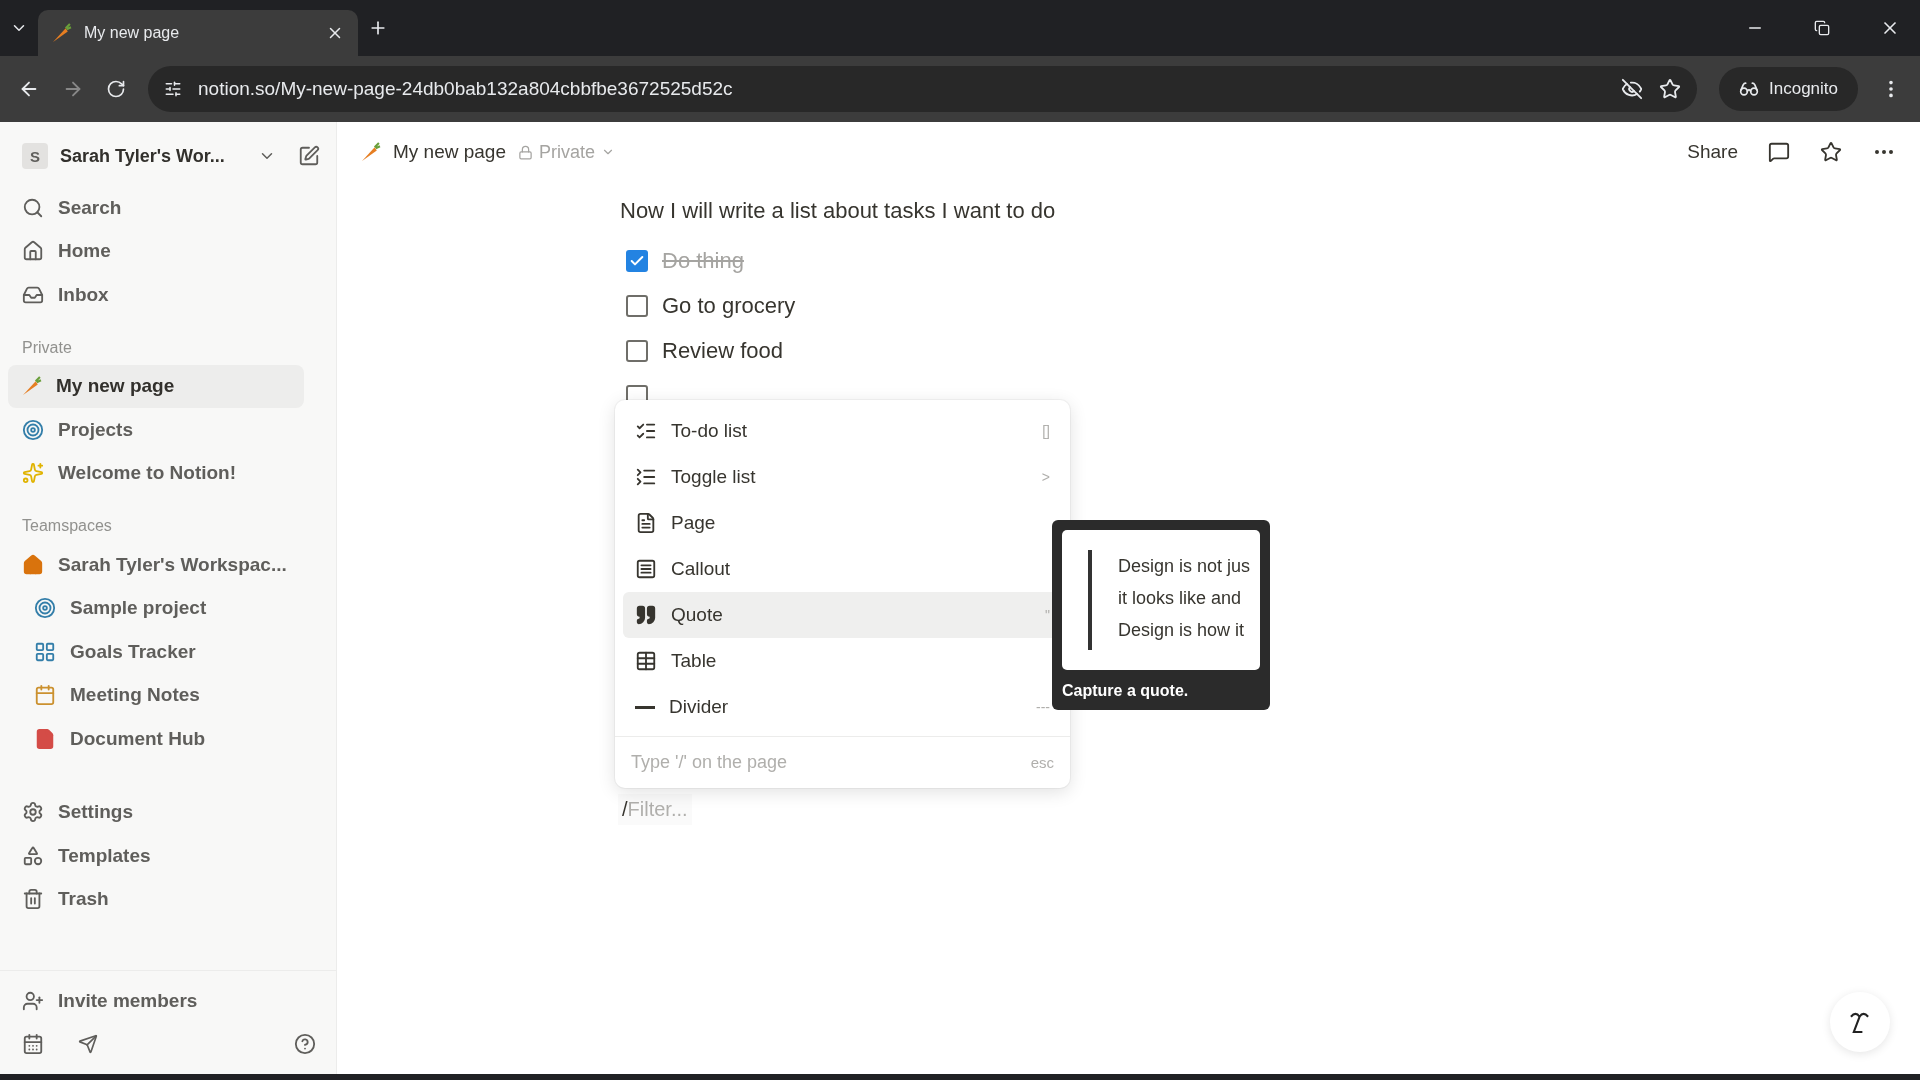 The width and height of the screenshot is (1920, 1080). What do you see at coordinates (729, 305) in the screenshot?
I see `todo-text: Go to grocery` at bounding box center [729, 305].